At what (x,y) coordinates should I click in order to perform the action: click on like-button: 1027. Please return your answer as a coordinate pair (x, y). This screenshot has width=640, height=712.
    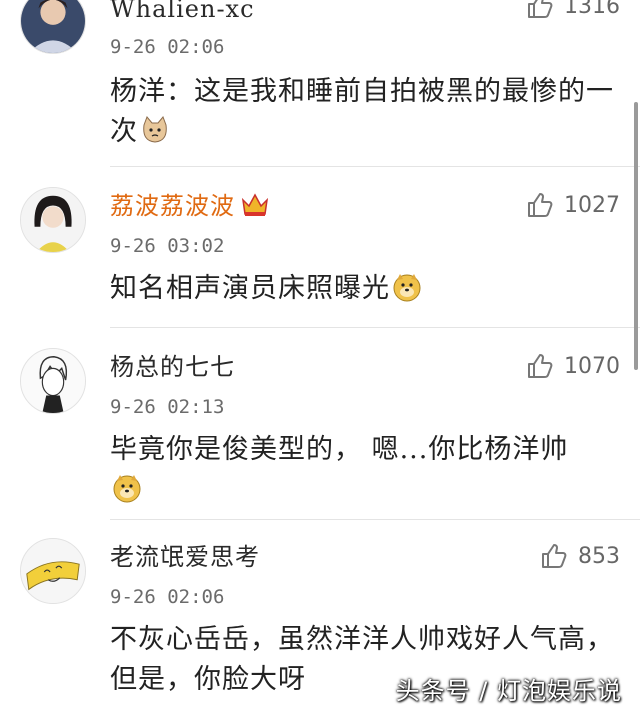
    Looking at the image, I should click on (573, 205).